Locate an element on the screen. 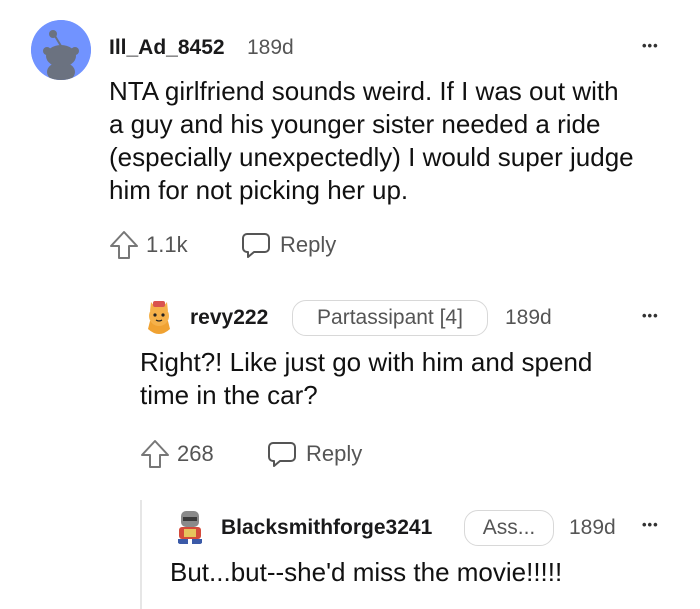 This screenshot has width=700, height=609. knight-avatar-icon is located at coordinates (190, 527).